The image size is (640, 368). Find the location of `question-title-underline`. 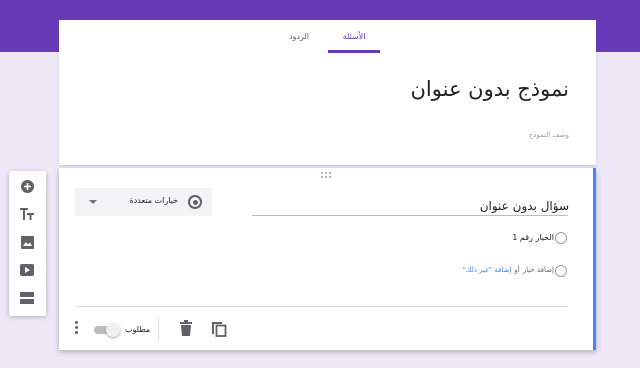

question-title-underline is located at coordinates (410, 215).